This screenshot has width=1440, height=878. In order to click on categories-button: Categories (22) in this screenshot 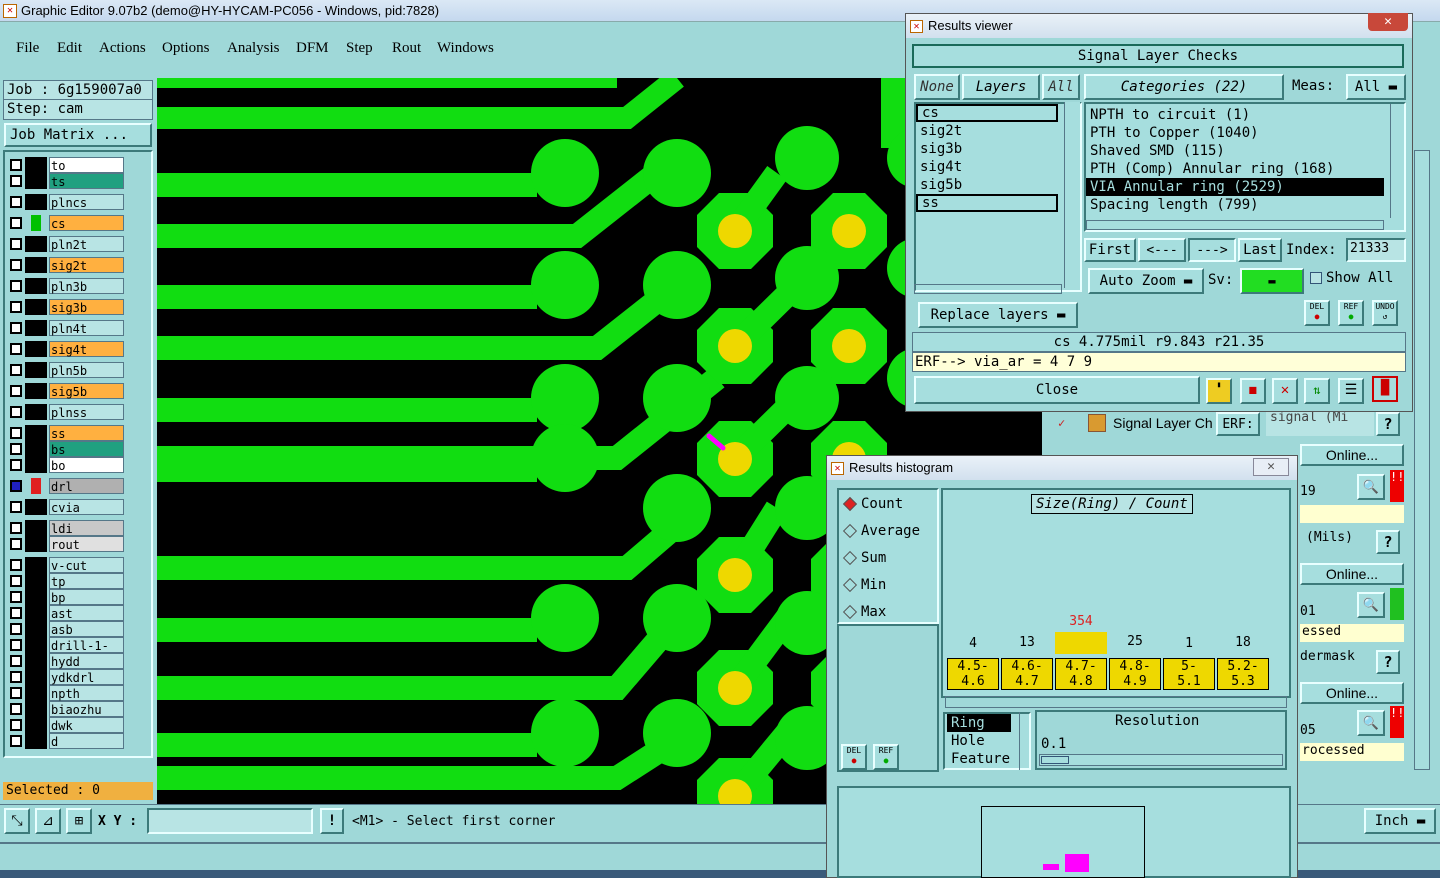, I will do `click(1184, 87)`.